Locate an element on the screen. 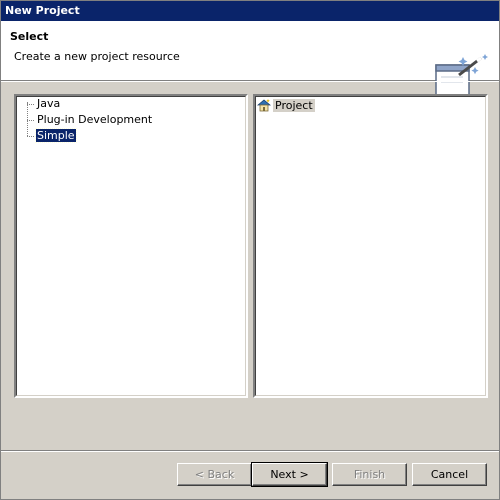  banner-title: Select is located at coordinates (29, 36).